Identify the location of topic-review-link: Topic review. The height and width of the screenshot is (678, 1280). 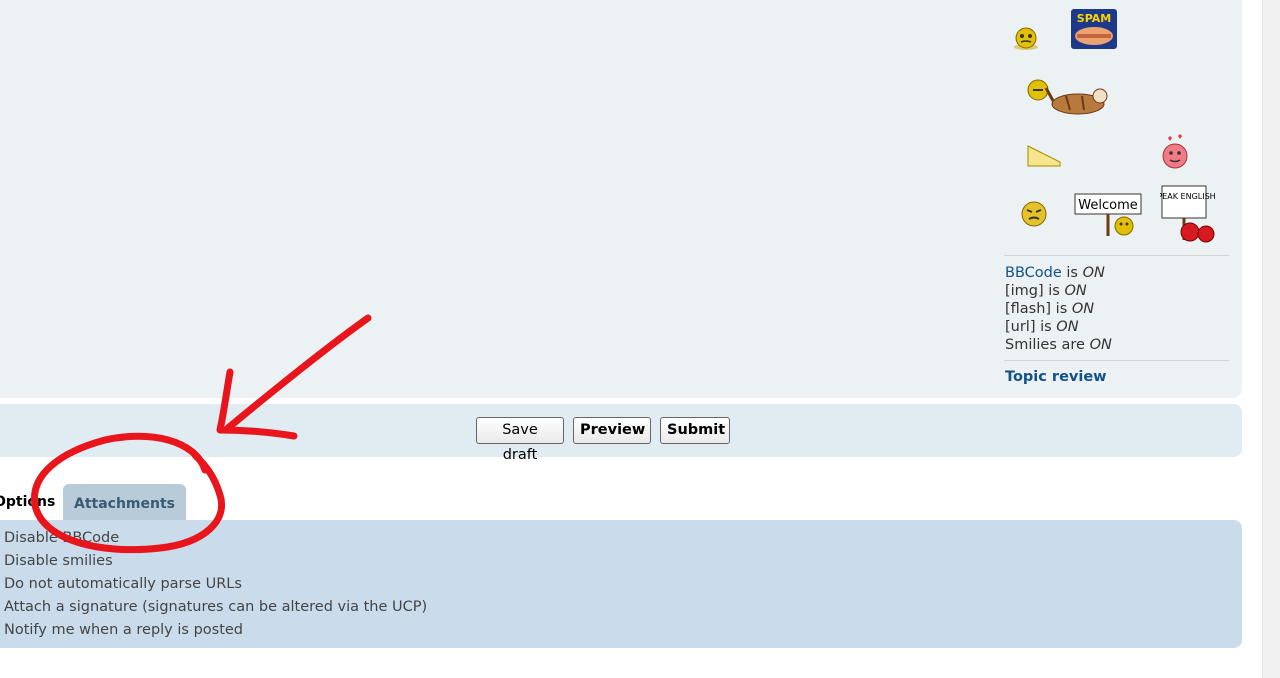
(1056, 377).